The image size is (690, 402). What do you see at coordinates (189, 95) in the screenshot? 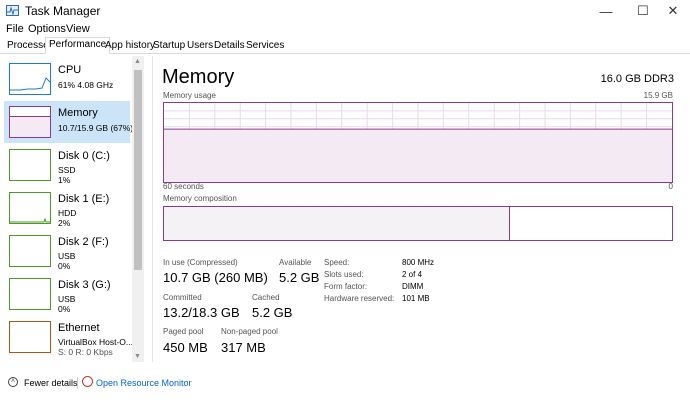
I see `memory-usage-label: Memory usage` at bounding box center [189, 95].